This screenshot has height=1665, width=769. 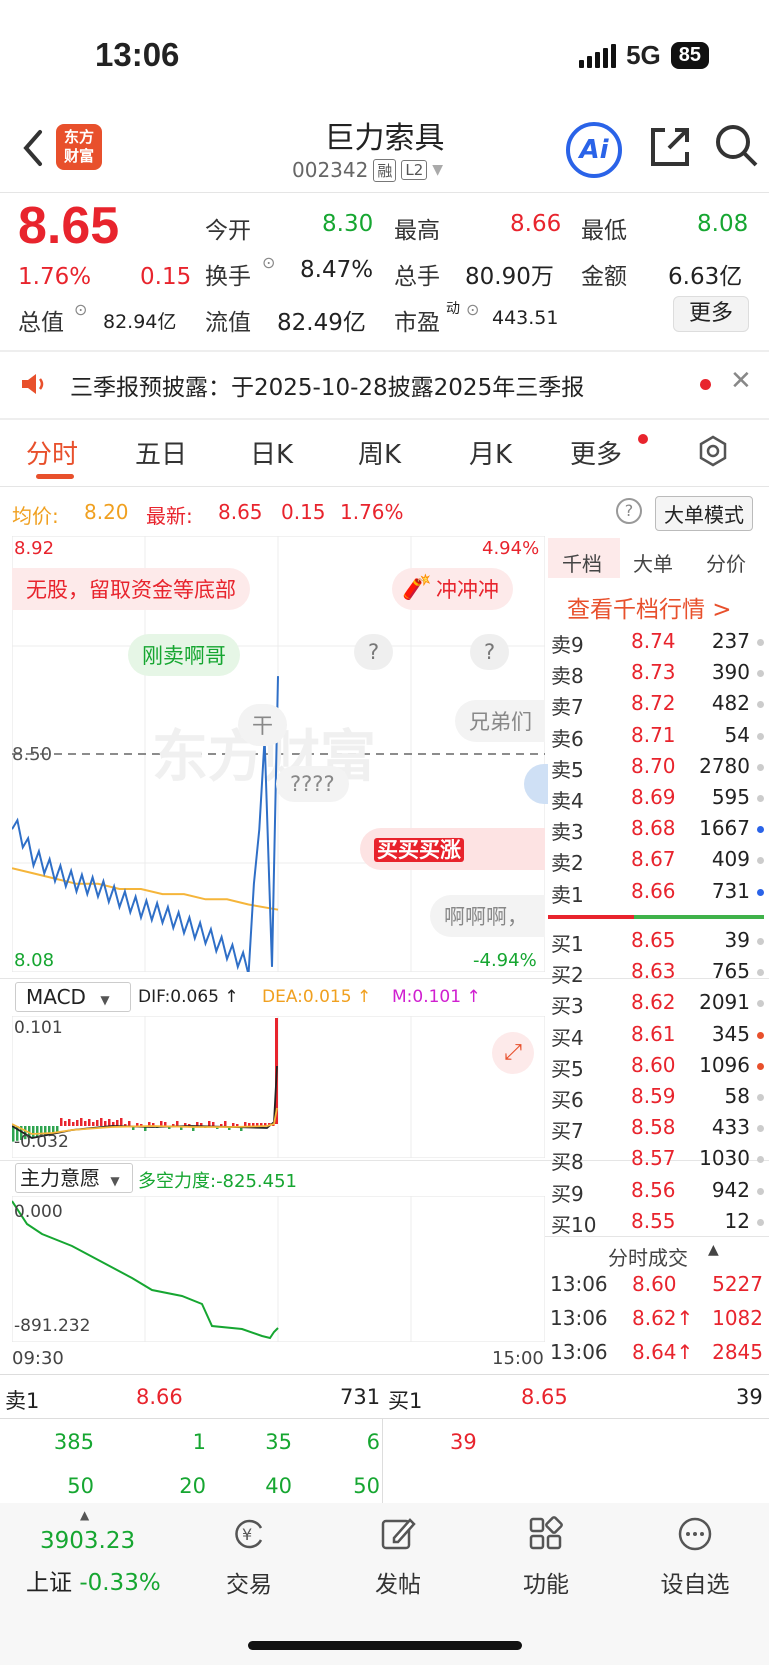 What do you see at coordinates (724, 828) in the screenshot?
I see `sell-vol: 1667` at bounding box center [724, 828].